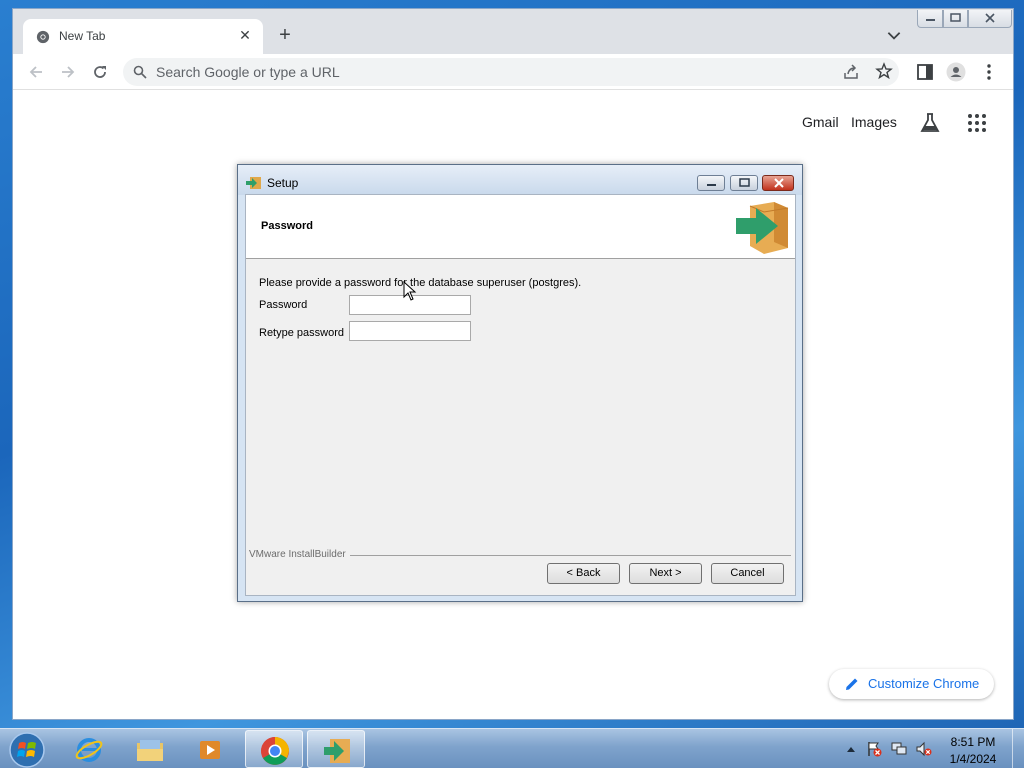 The image size is (1024, 768). I want to click on password-label: Password, so click(283, 305).